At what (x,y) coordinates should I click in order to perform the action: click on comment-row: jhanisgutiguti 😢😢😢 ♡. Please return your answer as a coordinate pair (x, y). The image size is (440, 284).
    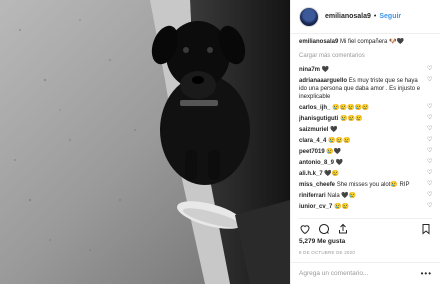
    Looking at the image, I should click on (366, 119).